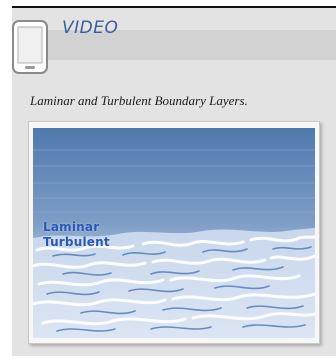 This screenshot has height=360, width=336. I want to click on video-section-label: VIDEO, so click(90, 28).